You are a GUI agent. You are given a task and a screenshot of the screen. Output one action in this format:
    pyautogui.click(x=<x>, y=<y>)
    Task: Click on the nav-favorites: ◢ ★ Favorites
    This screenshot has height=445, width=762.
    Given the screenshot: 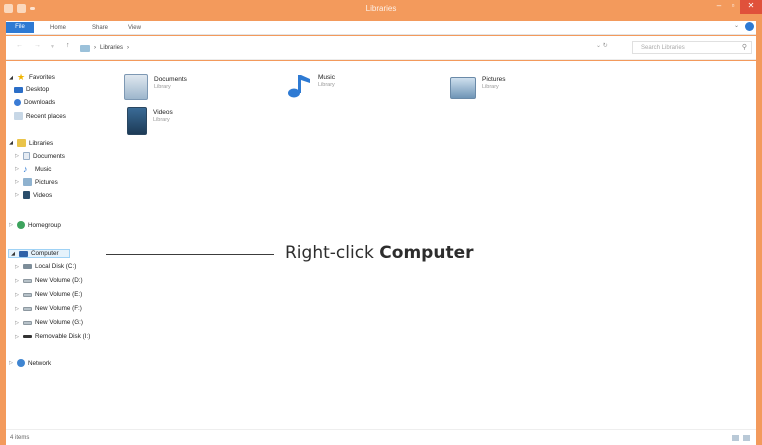 What is the action you would take?
    pyautogui.click(x=31, y=77)
    